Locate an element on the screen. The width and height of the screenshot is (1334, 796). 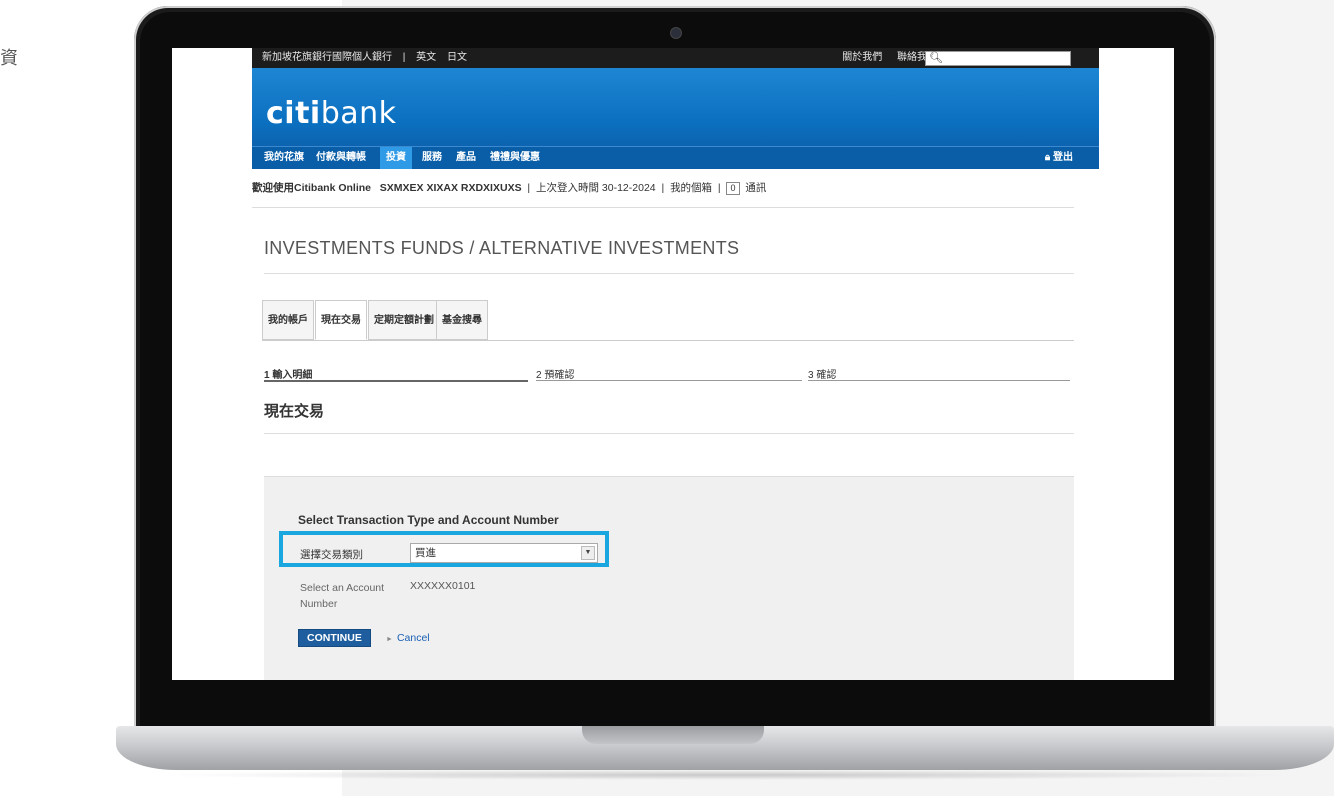
user-name: SXMXEX XIXAX RXDXIXUXS is located at coordinates (450, 188).